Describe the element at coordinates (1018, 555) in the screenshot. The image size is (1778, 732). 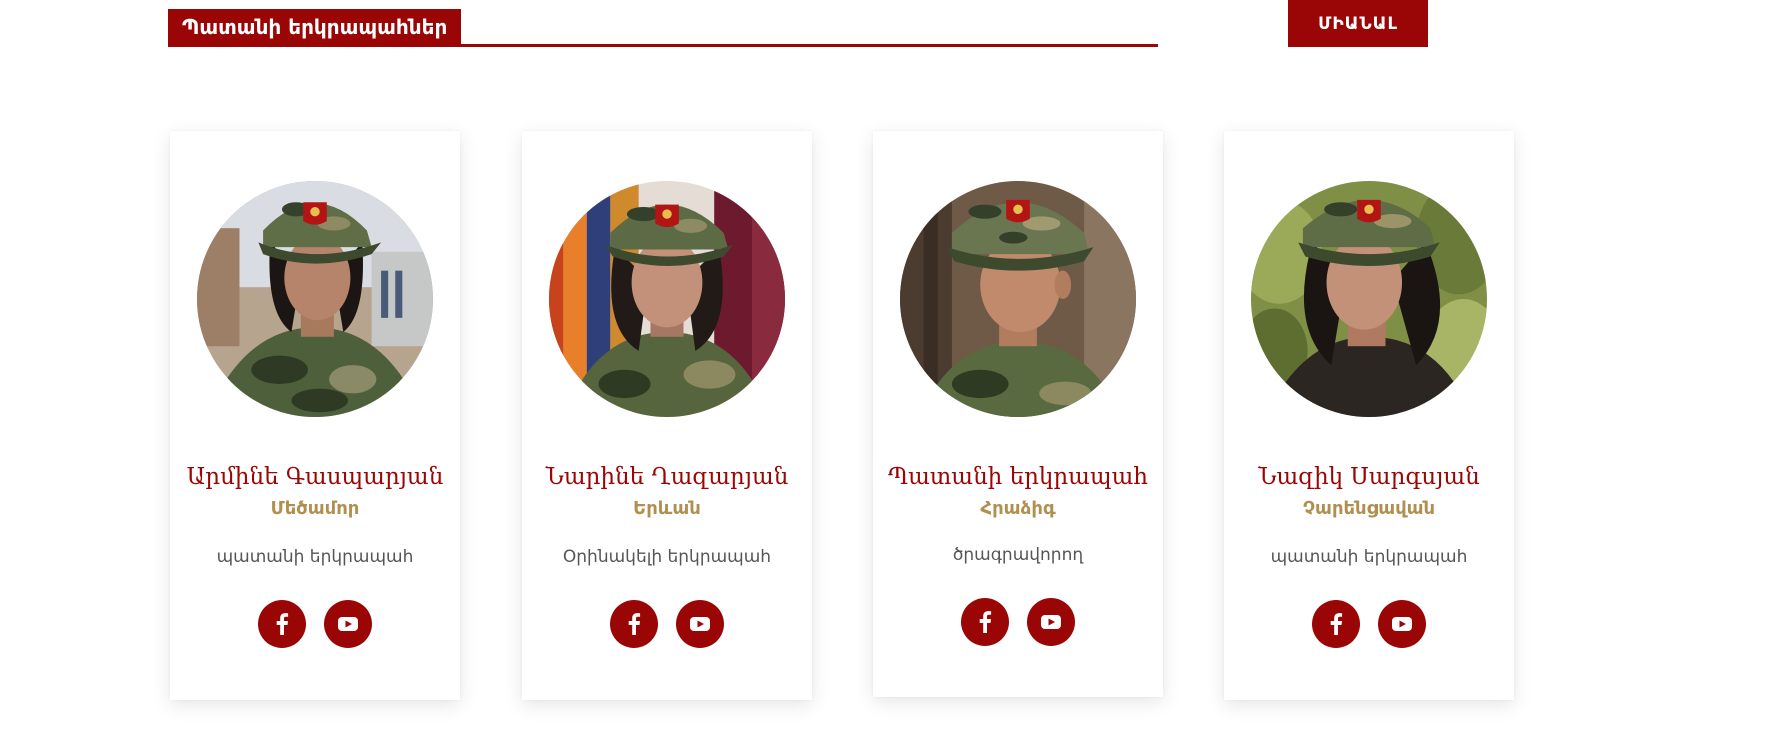
I see `member-role: ծրագրավորող` at that location.